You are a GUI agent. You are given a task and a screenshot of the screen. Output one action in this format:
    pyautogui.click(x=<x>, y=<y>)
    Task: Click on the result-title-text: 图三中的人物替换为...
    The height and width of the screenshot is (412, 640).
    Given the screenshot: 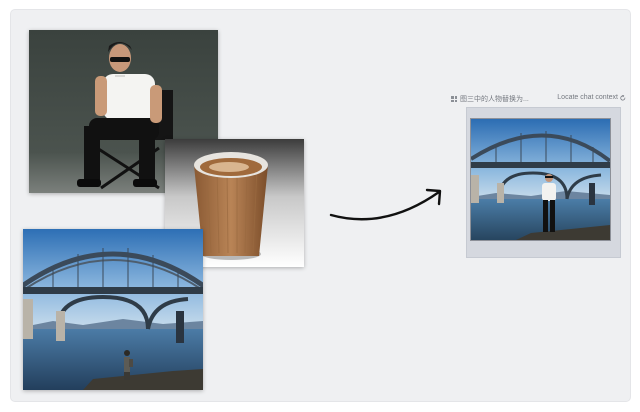 What is the action you would take?
    pyautogui.click(x=494, y=99)
    